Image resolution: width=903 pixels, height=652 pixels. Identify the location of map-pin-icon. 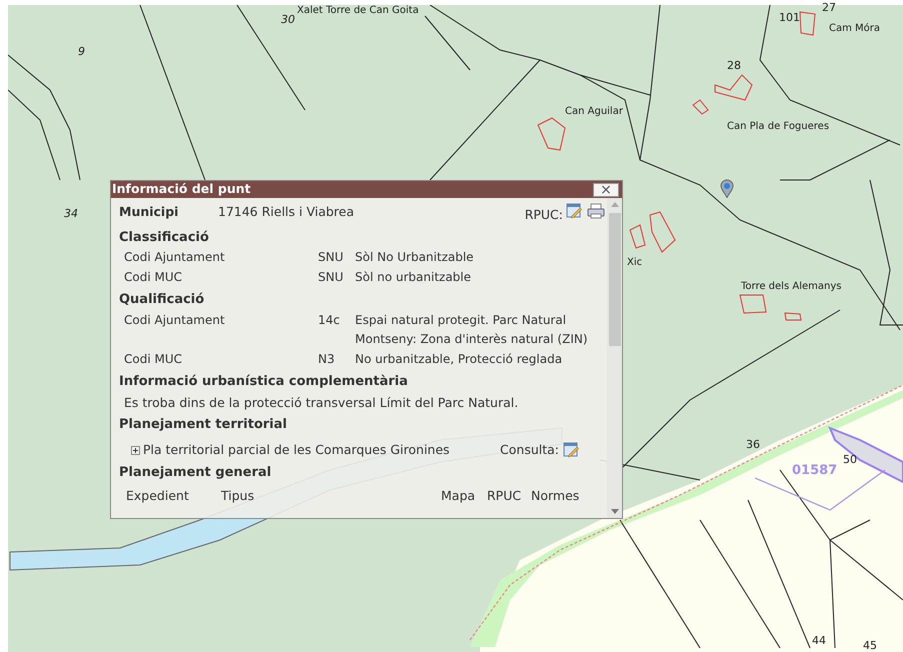
(727, 189).